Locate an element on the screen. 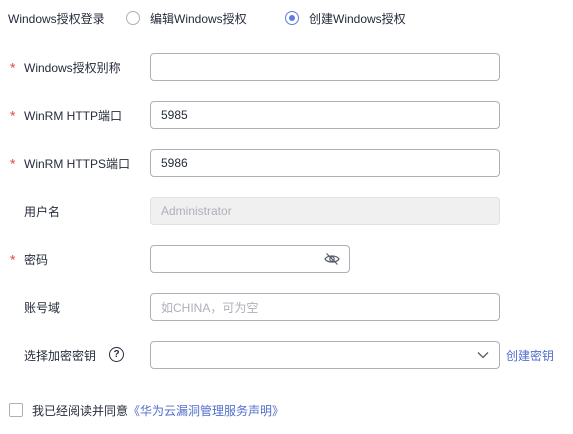 This screenshot has width=573, height=434. key-row: 选择加密密钥 ? 创建密钥 is located at coordinates (286, 355).